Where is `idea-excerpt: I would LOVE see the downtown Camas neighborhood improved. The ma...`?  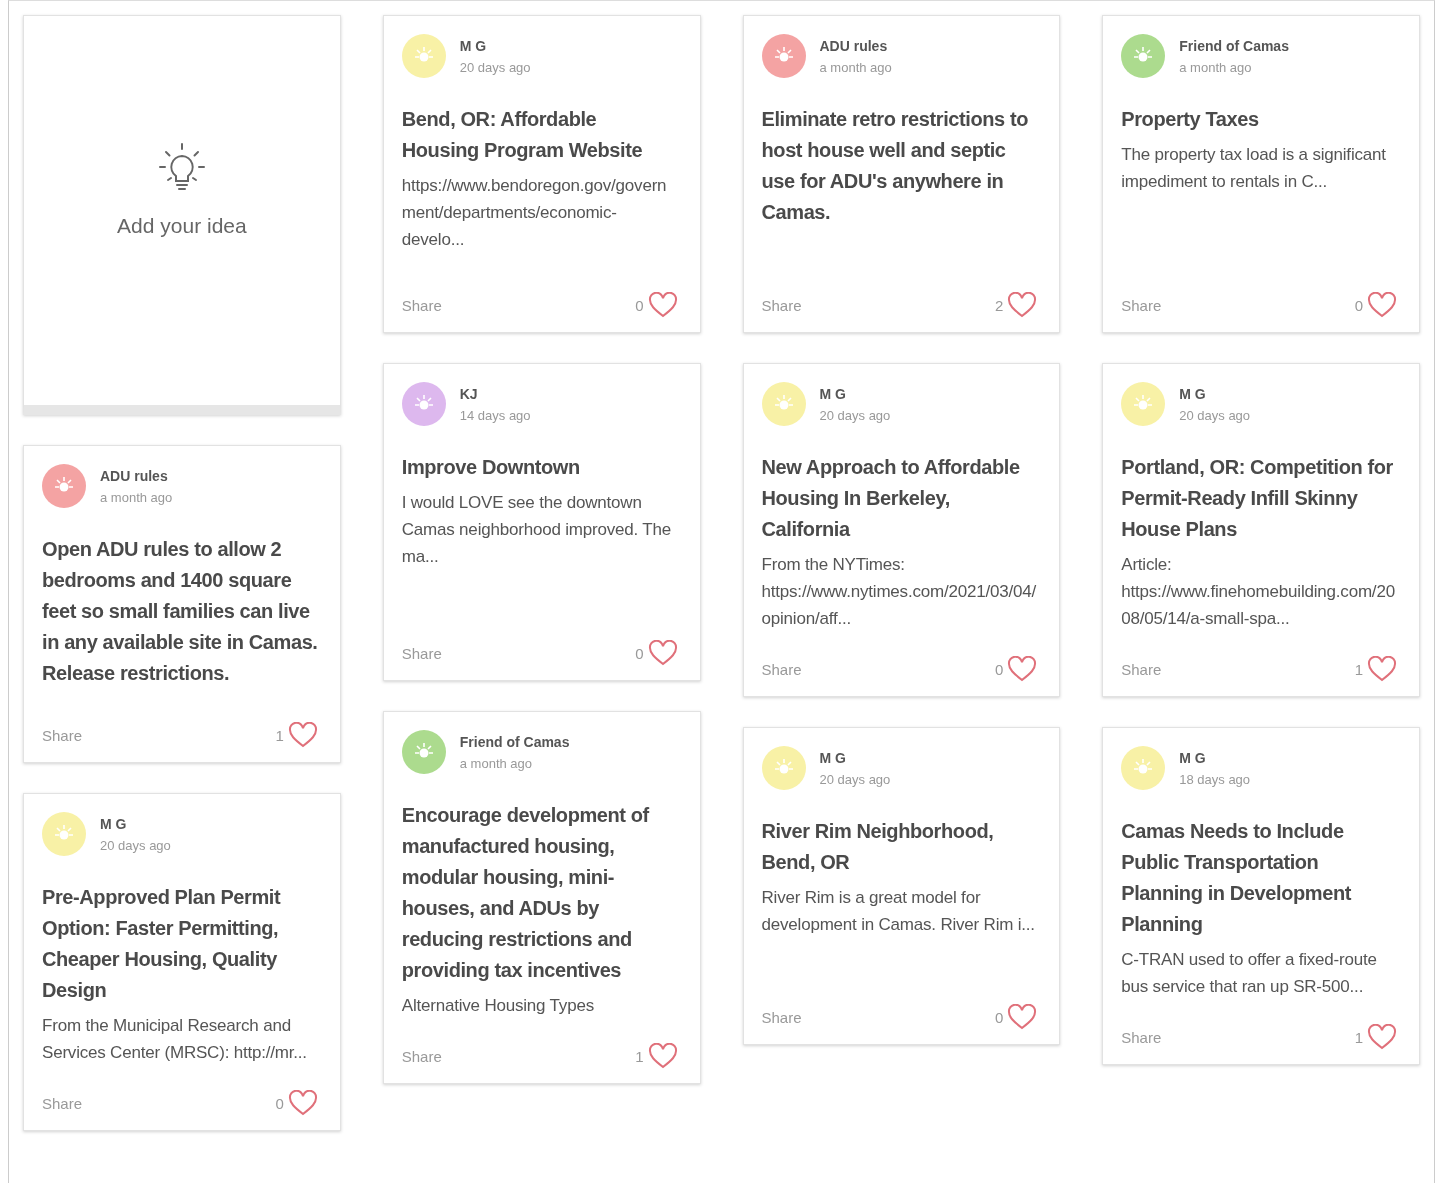
idea-excerpt: I would LOVE see the downtown Camas neighborhood improved. The ma... is located at coordinates (536, 530).